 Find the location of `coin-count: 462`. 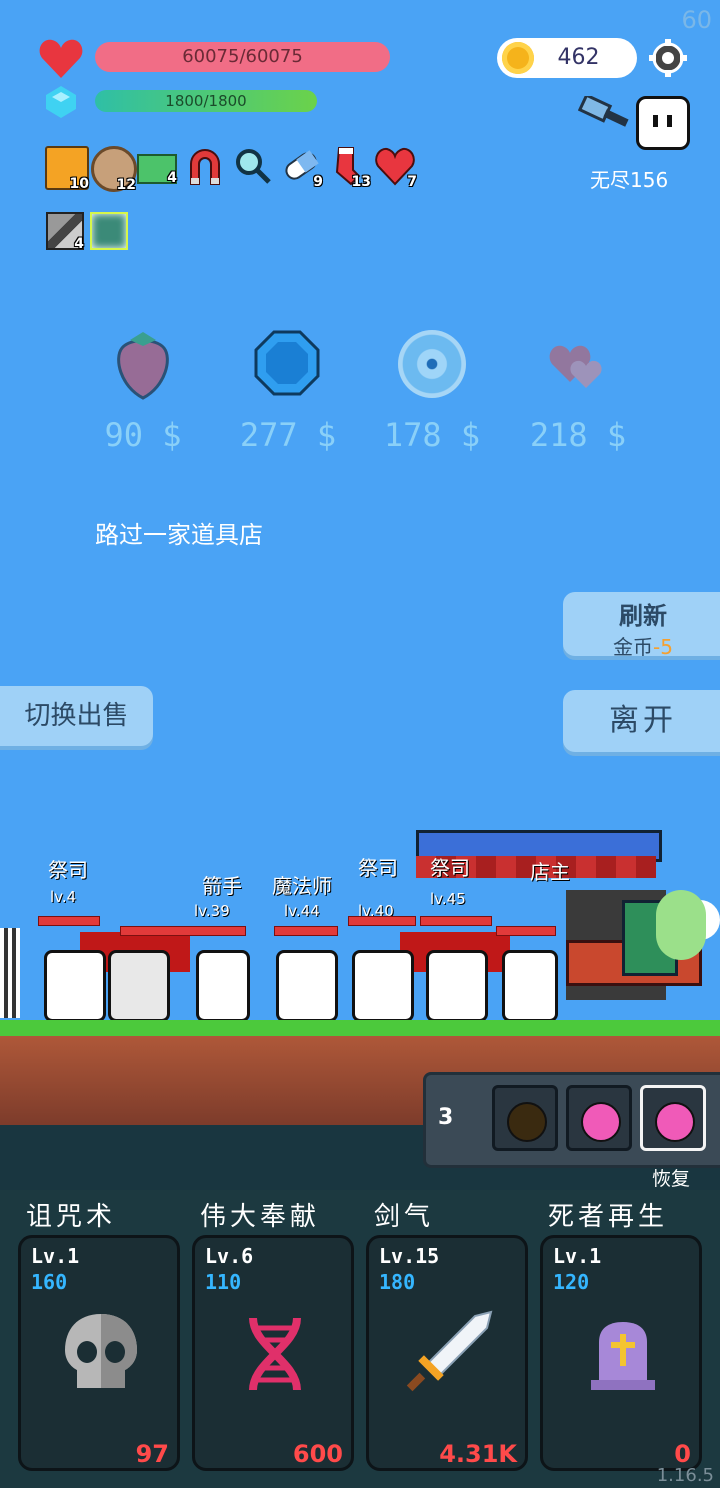

coin-count: 462 is located at coordinates (578, 57).